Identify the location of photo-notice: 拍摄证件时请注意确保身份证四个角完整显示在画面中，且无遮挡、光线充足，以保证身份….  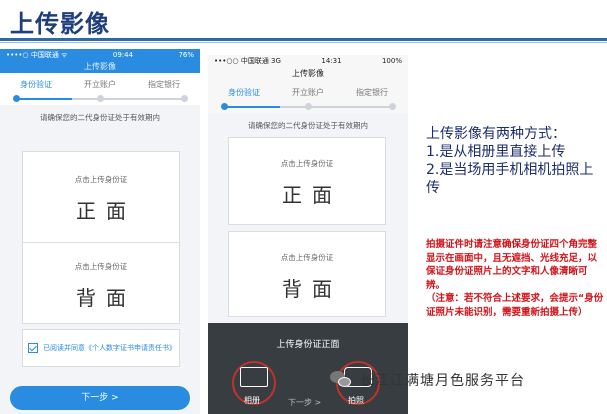
(515, 278).